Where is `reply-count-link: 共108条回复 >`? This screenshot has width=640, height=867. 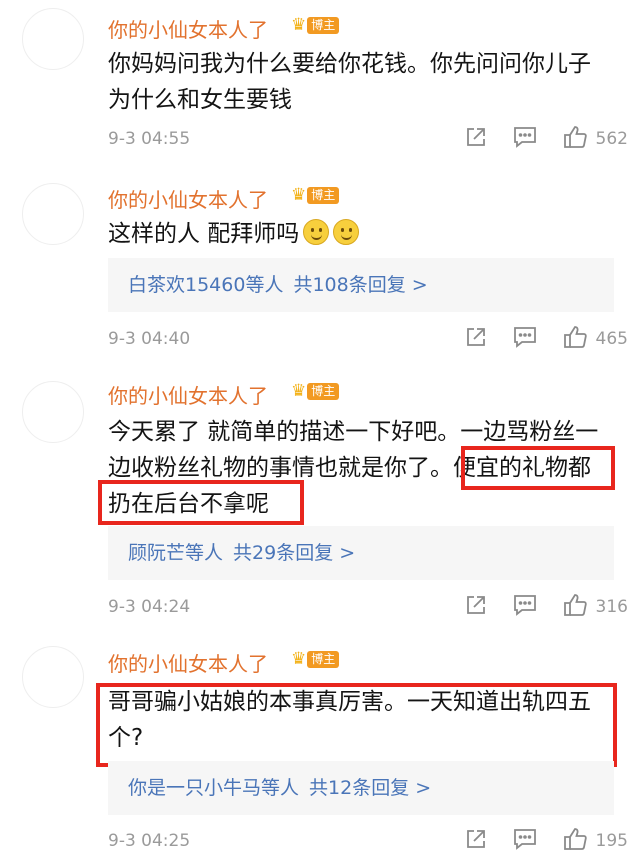
reply-count-link: 共108条回复 > is located at coordinates (360, 285).